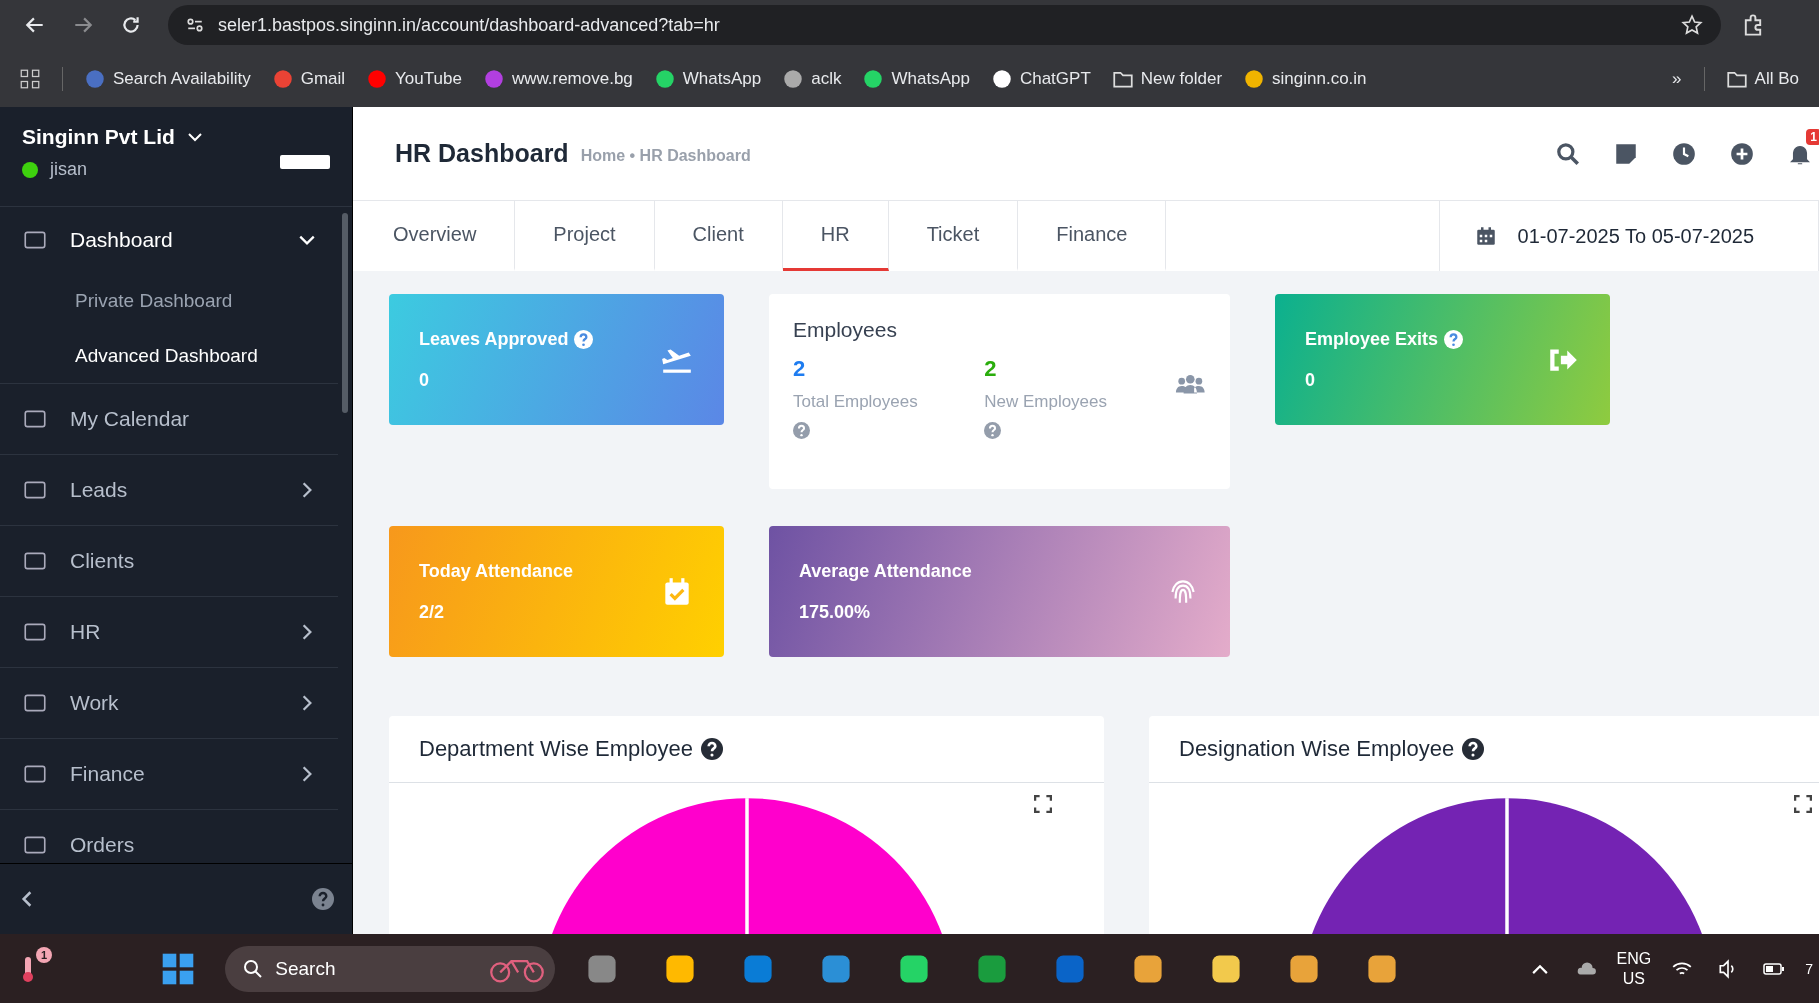 The width and height of the screenshot is (1819, 1003). Describe the element at coordinates (1742, 153) in the screenshot. I see `add-icon` at that location.